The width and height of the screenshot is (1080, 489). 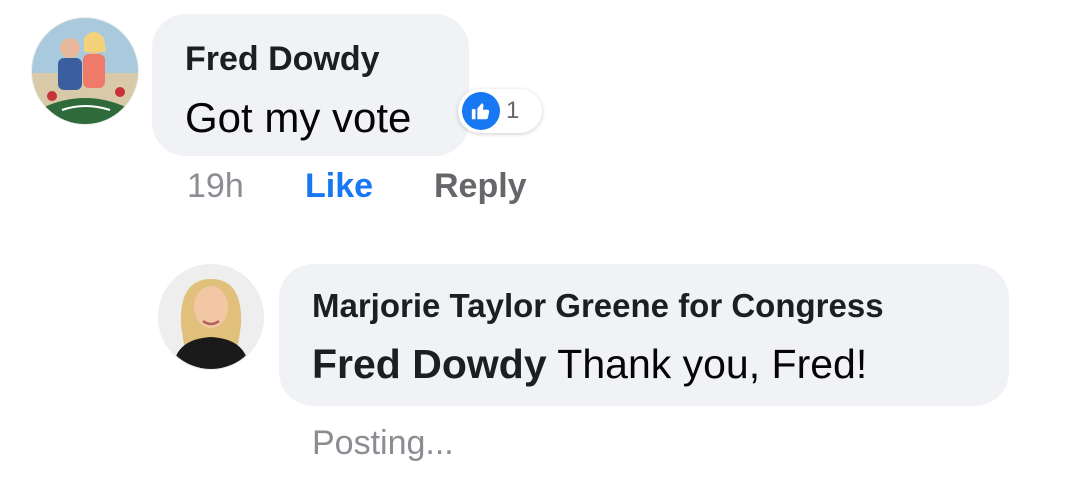 I want to click on avatar-fred-dowdy, so click(x=85, y=71).